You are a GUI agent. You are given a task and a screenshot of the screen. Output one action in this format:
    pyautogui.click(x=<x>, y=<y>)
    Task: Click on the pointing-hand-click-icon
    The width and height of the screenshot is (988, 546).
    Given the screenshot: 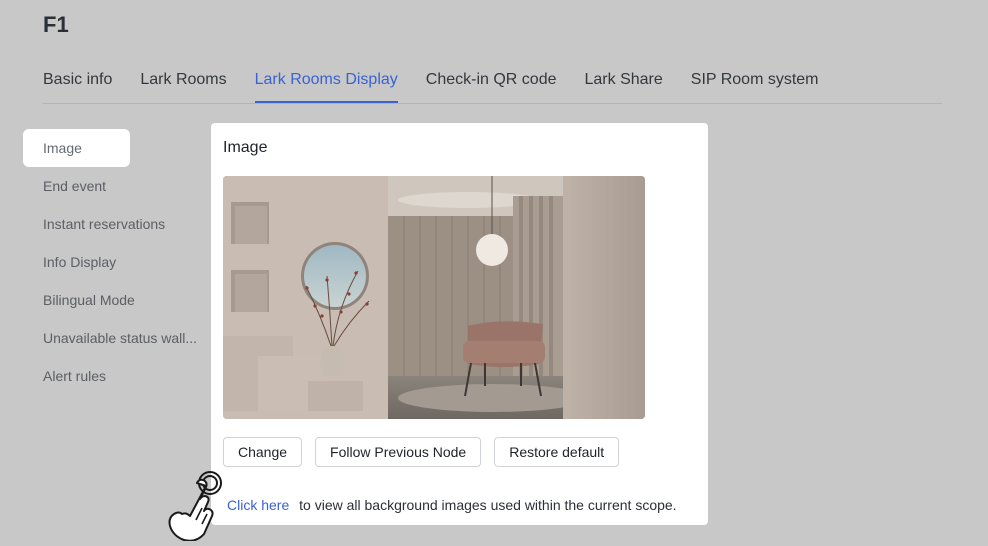 What is the action you would take?
    pyautogui.click(x=196, y=505)
    